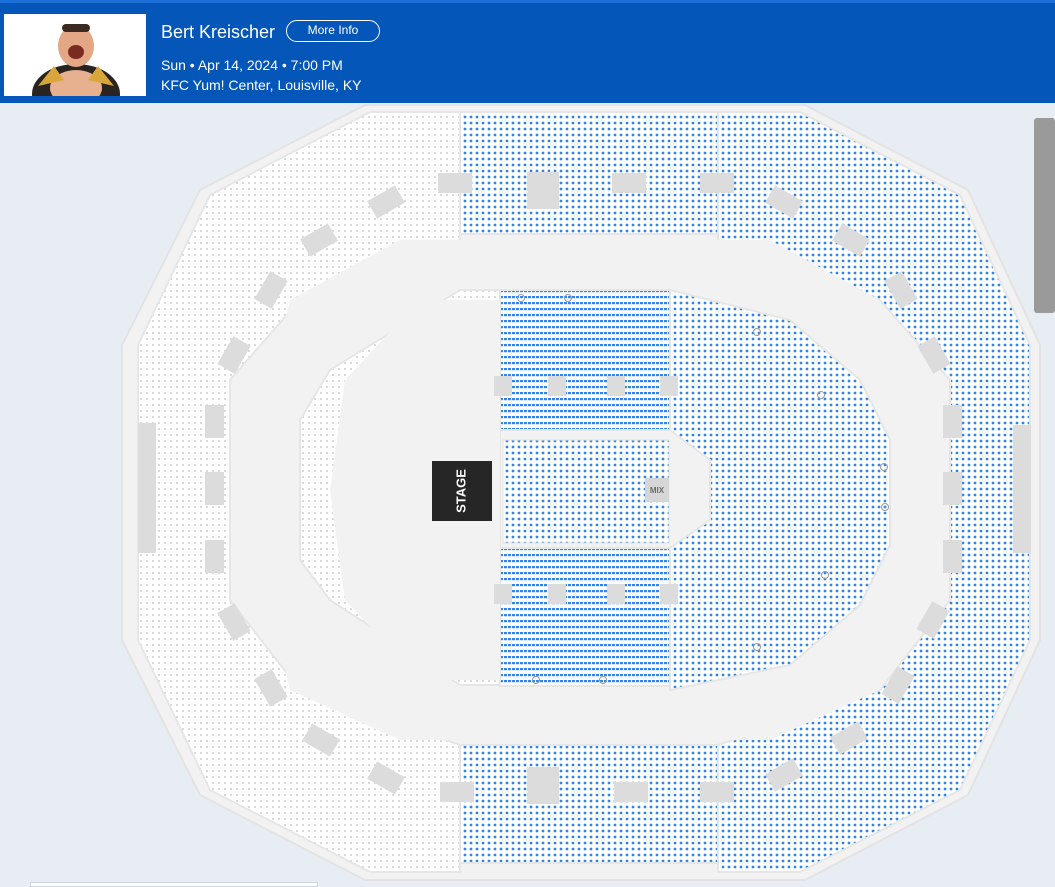 This screenshot has height=887, width=1055. What do you see at coordinates (585, 360) in the screenshot?
I see `lower-bowl-top-center` at bounding box center [585, 360].